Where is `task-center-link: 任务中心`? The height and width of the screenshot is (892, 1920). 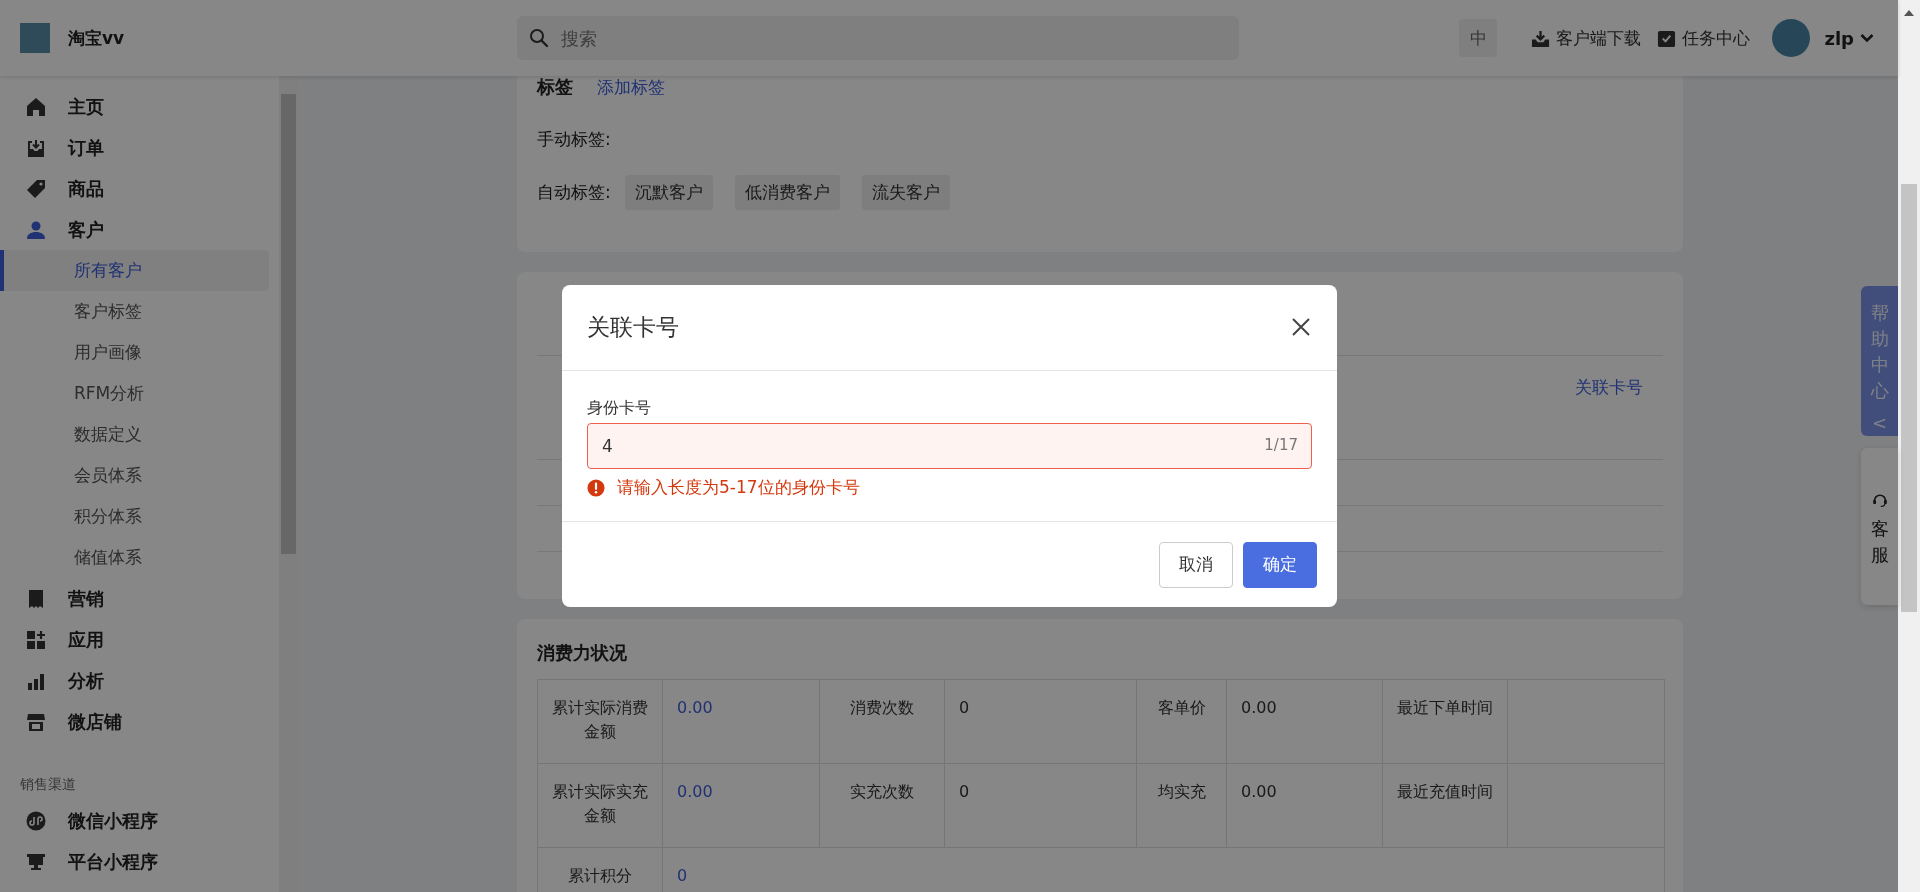 task-center-link: 任务中心 is located at coordinates (1716, 38).